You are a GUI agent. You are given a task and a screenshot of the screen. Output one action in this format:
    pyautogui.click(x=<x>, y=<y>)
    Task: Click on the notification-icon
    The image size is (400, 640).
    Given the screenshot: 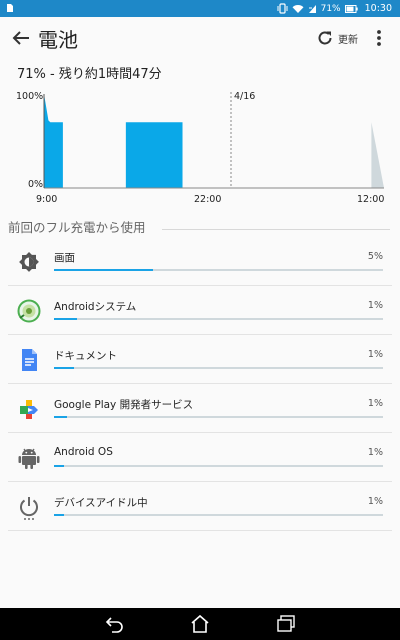 What is the action you would take?
    pyautogui.click(x=10, y=8)
    